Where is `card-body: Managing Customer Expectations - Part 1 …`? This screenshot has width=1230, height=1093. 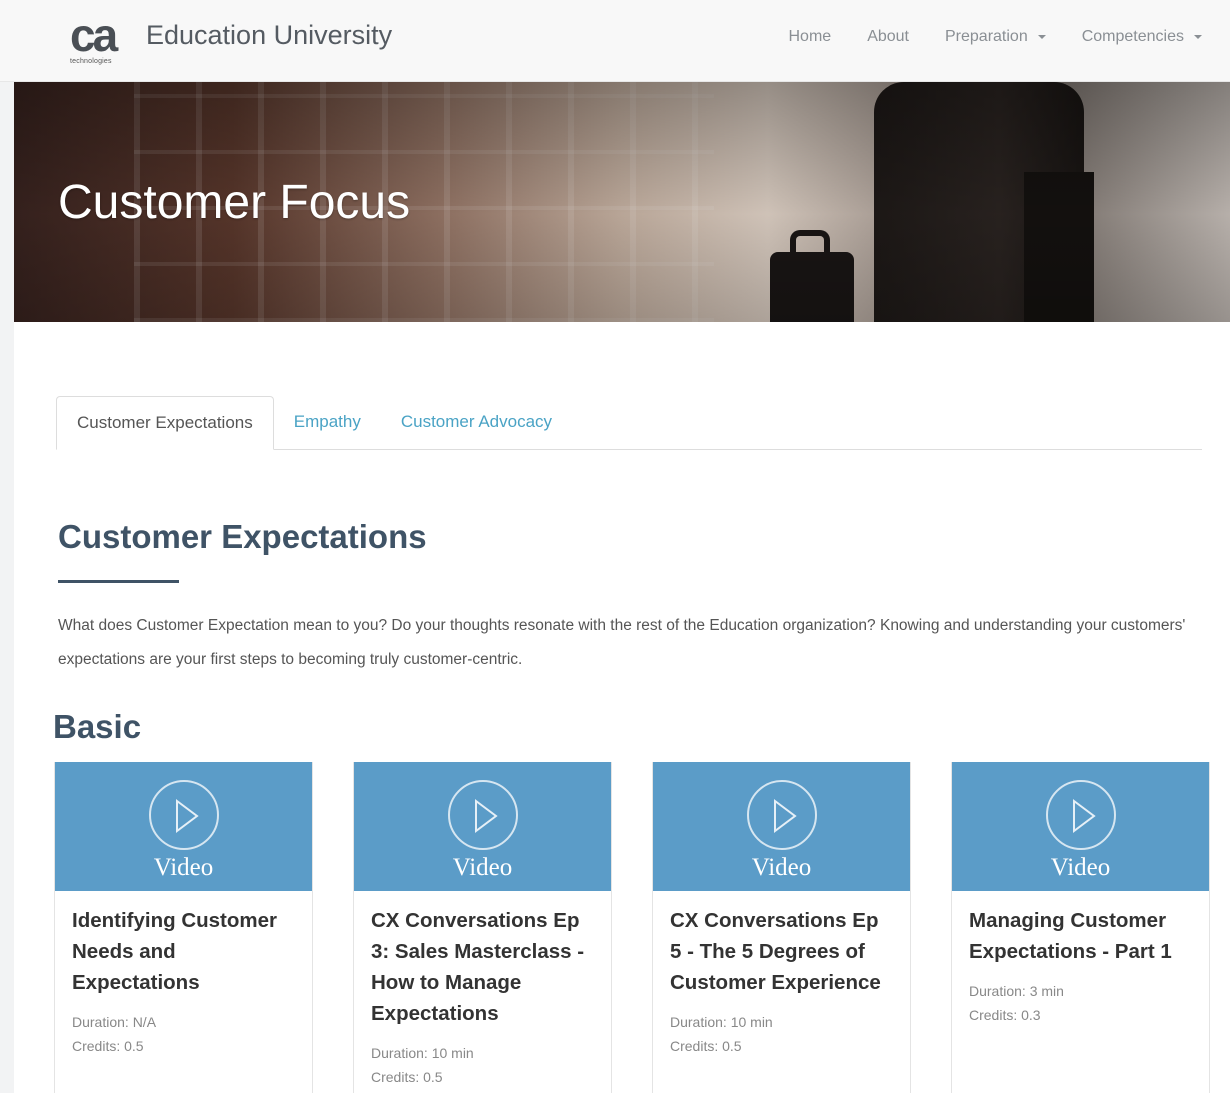
card-body: Managing Customer Expectations - Part 1 … is located at coordinates (1080, 967).